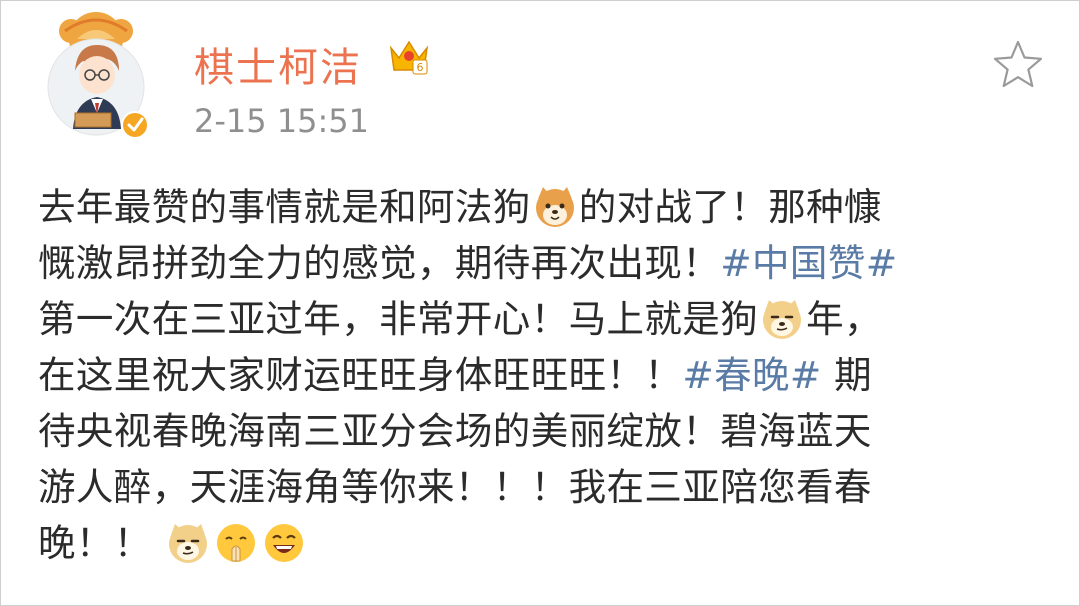 The image size is (1080, 606). Describe the element at coordinates (460, 319) in the screenshot. I see `post-line-3: 第一次在三亚过年，非常开心！马上就是狗 年，` at that location.